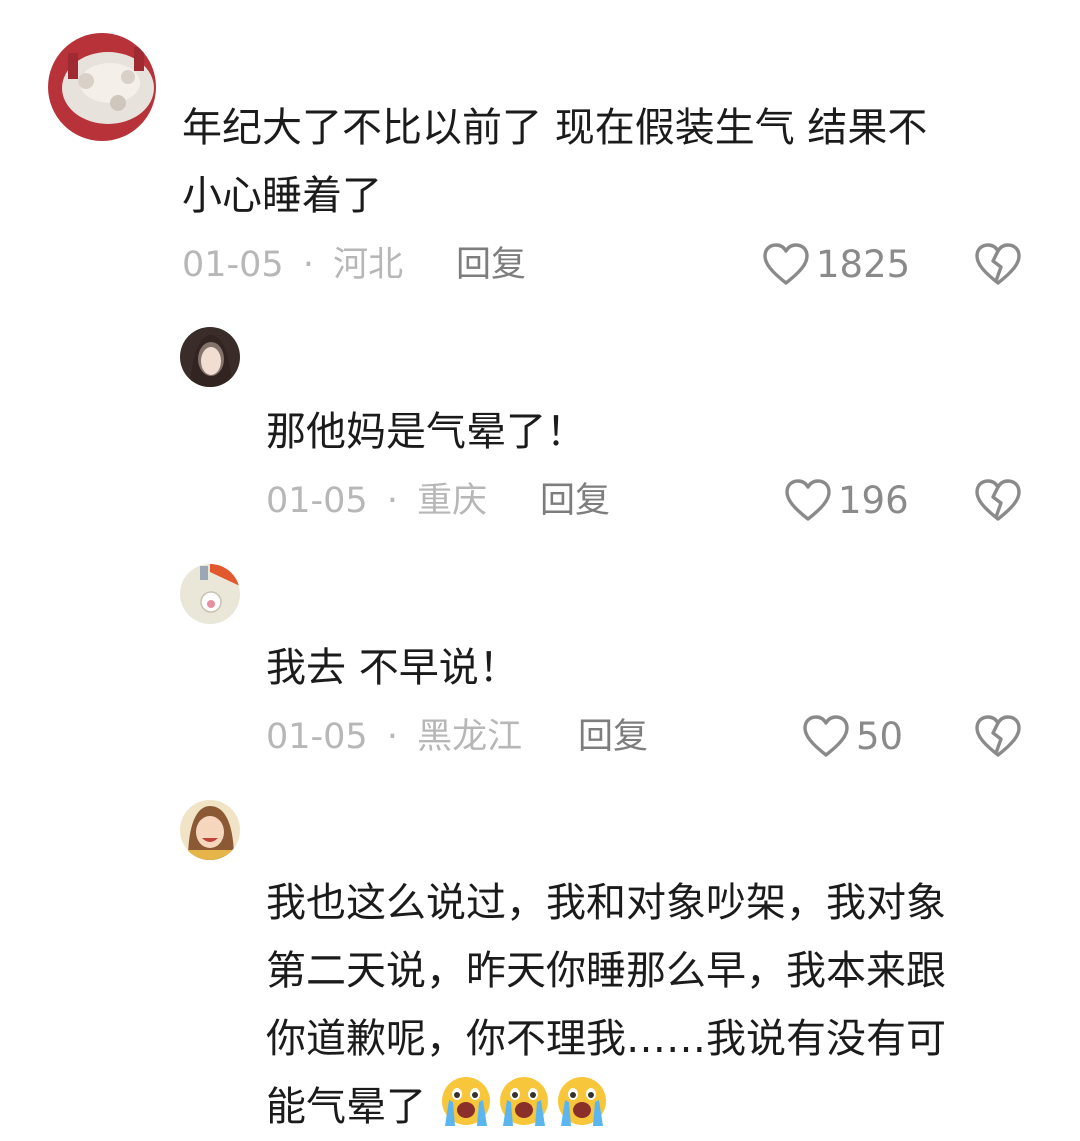 This screenshot has width=1080, height=1141. What do you see at coordinates (852, 737) in the screenshot?
I see `like-button: 50` at bounding box center [852, 737].